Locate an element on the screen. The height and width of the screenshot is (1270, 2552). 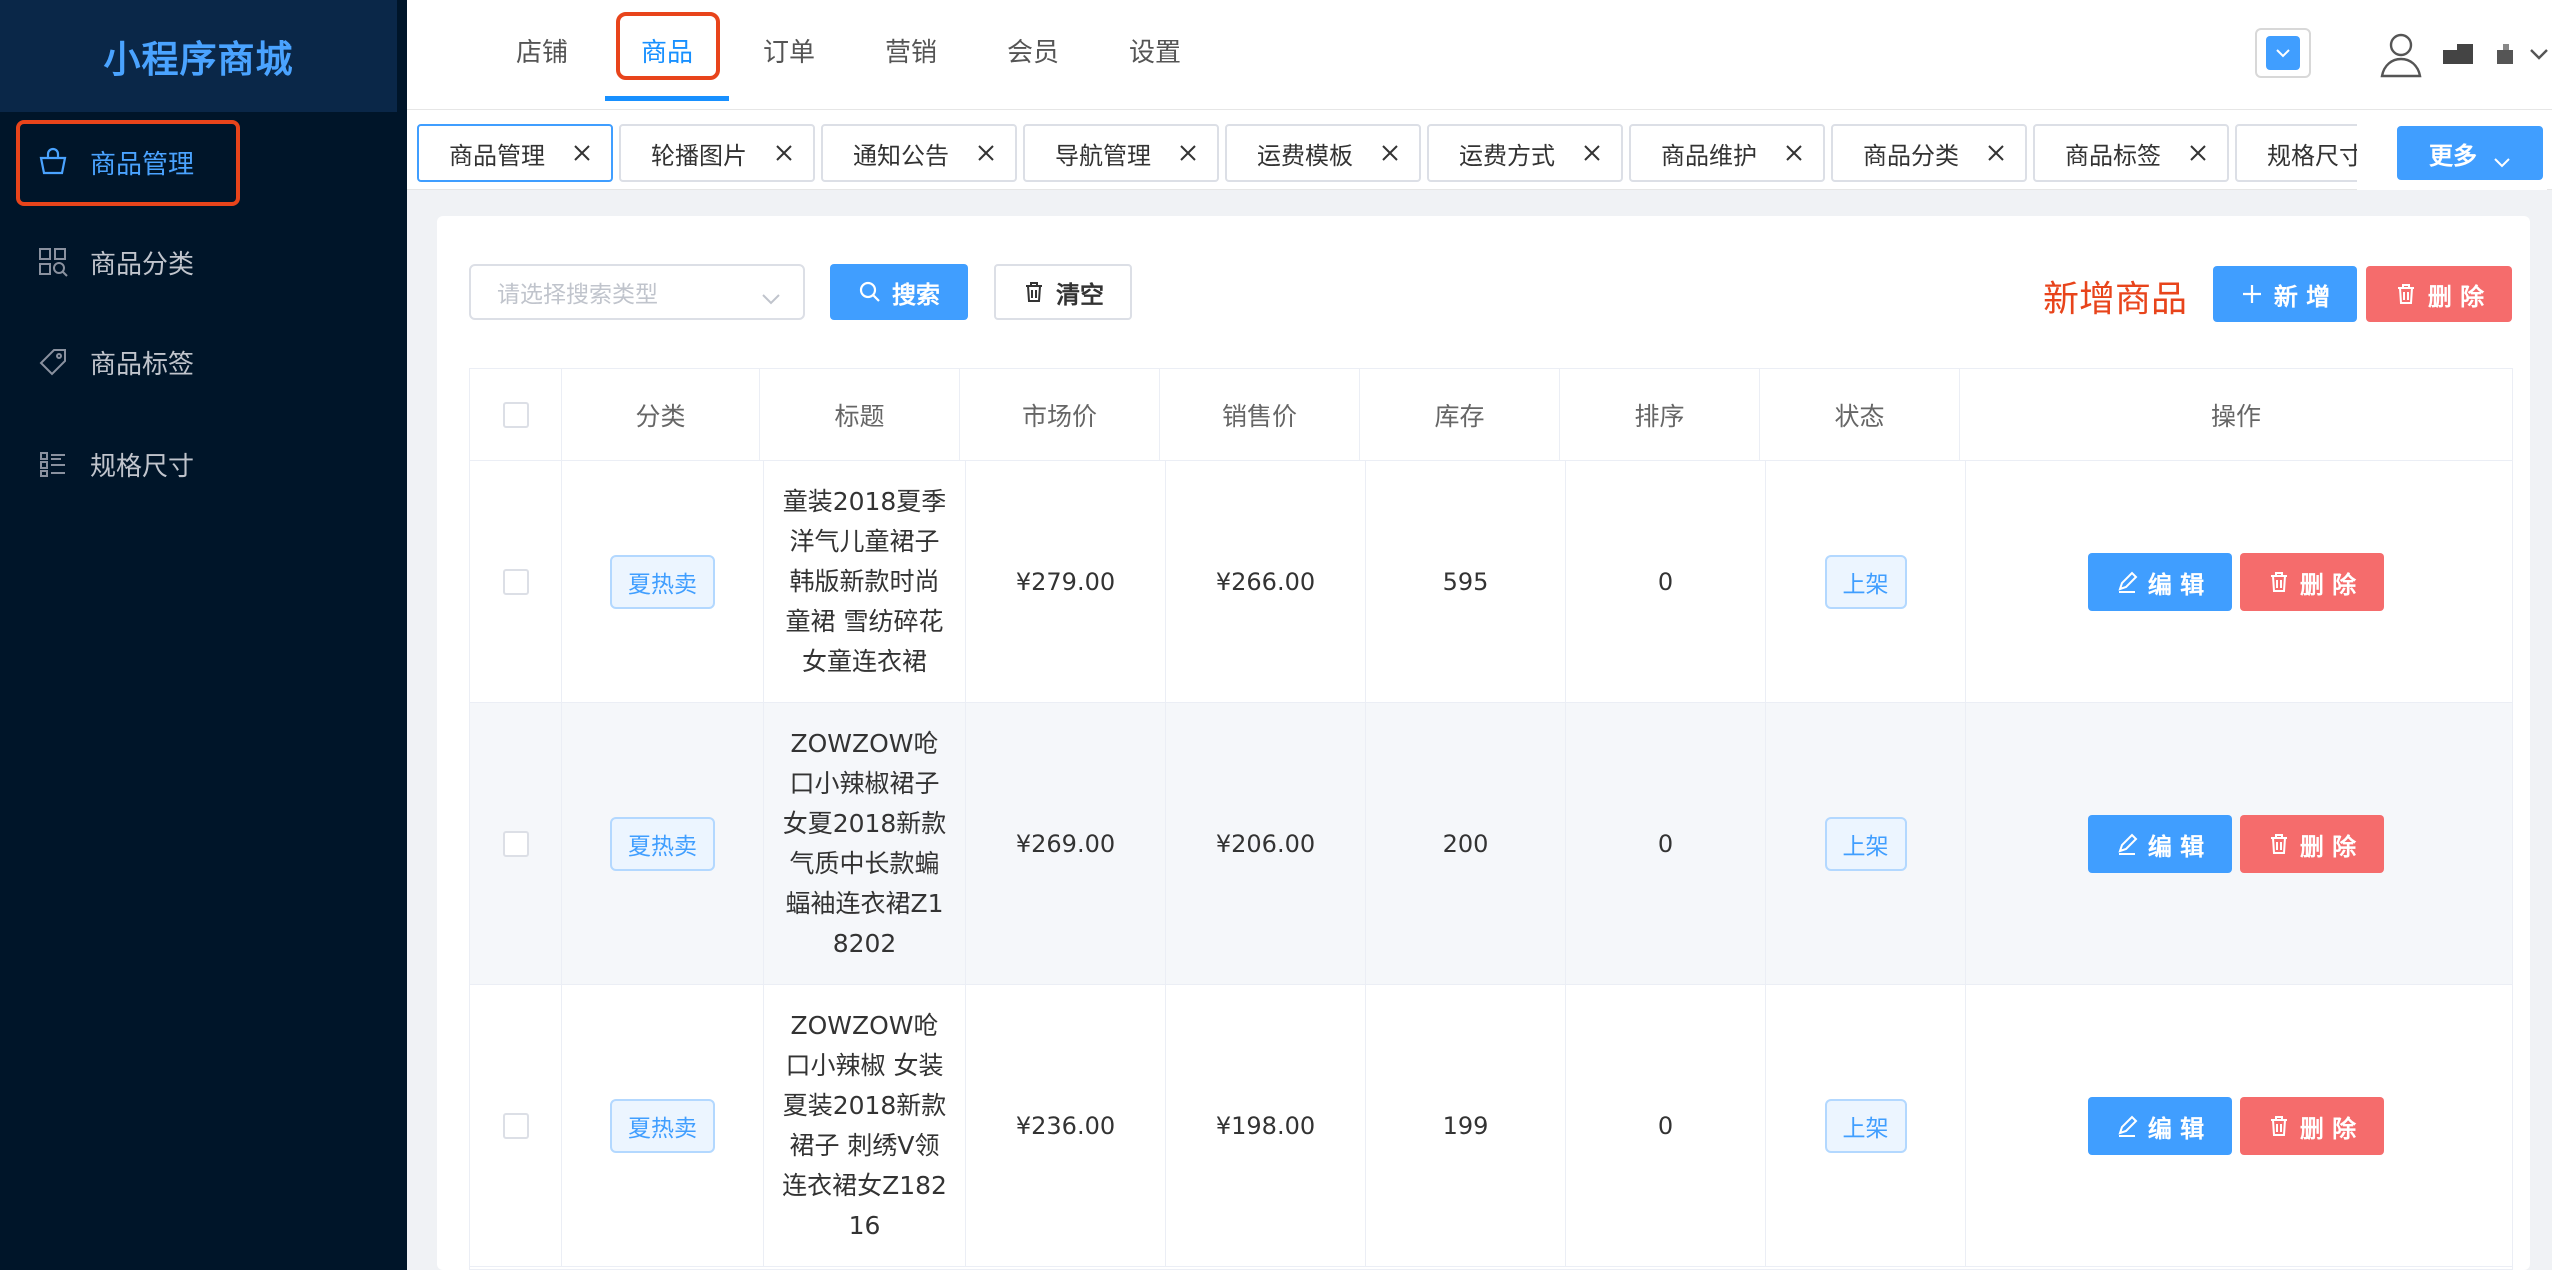
grid-search-icon is located at coordinates (53, 262).